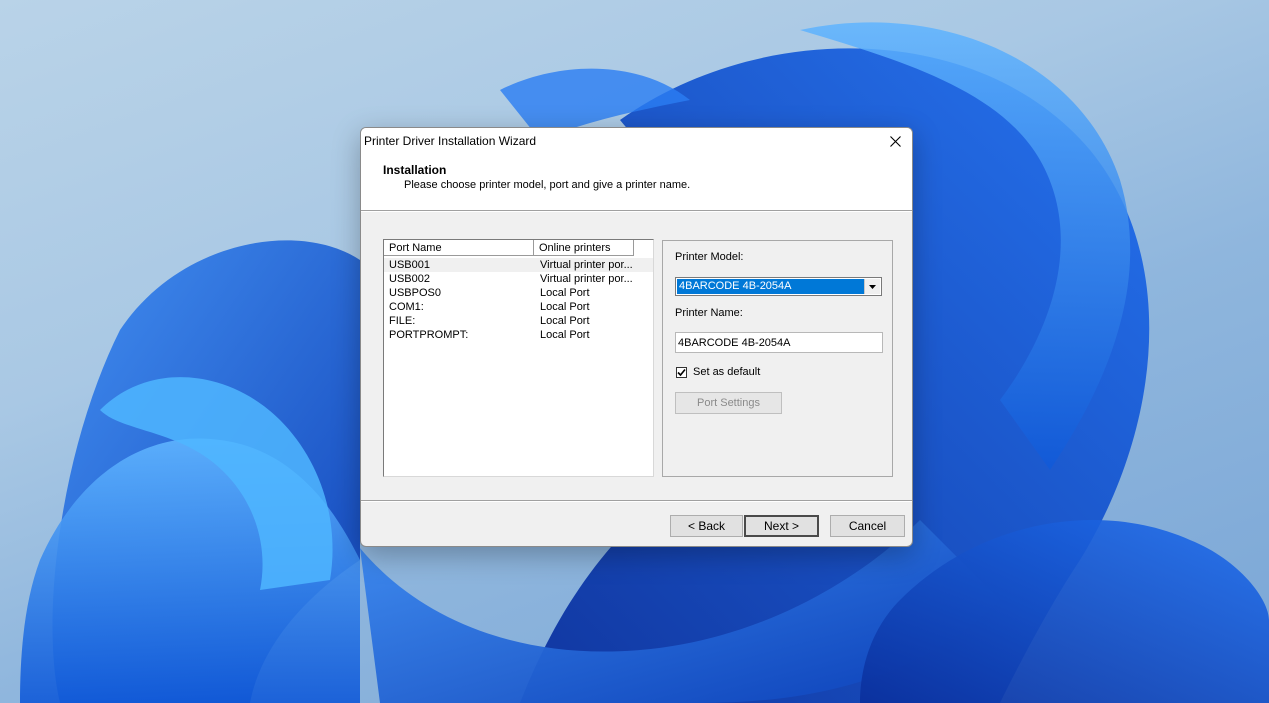  I want to click on title-bar: Printer Driver Installation Wizard, so click(636, 141).